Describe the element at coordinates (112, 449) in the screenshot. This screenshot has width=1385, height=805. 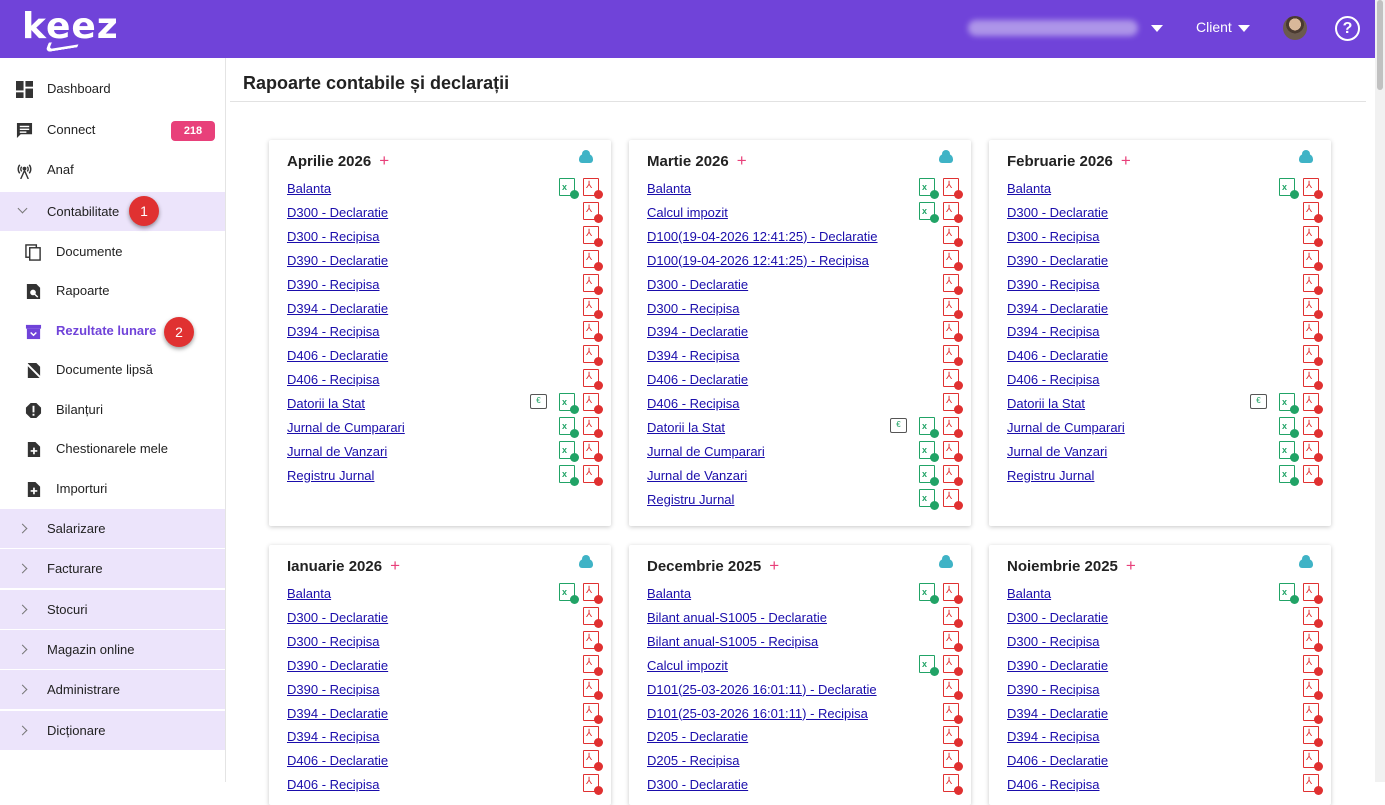
I see `sidebar-item-chestionarele-mele: Chestionarele mele` at that location.